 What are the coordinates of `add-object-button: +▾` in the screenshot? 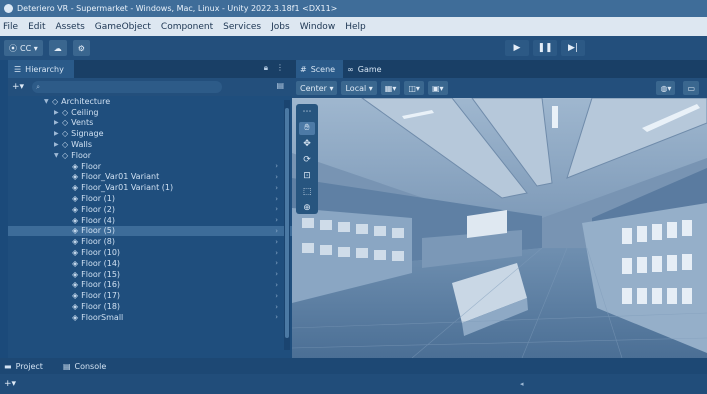 It's located at (18, 87).